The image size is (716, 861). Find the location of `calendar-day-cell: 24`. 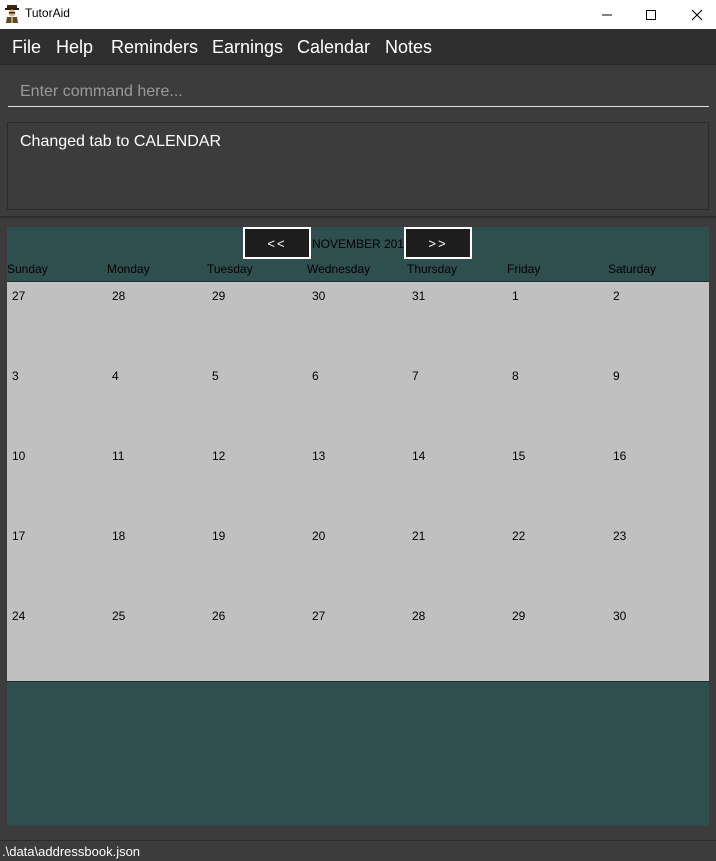

calendar-day-cell: 24 is located at coordinates (57, 642).